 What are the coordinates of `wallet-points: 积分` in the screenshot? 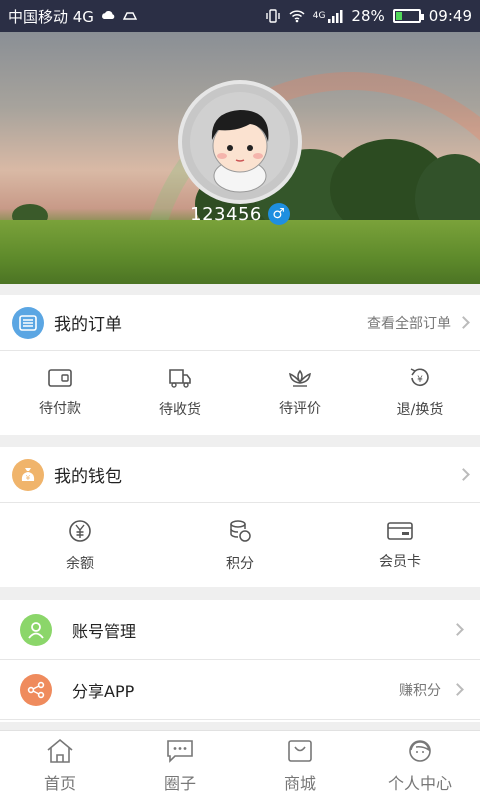 It's located at (240, 546).